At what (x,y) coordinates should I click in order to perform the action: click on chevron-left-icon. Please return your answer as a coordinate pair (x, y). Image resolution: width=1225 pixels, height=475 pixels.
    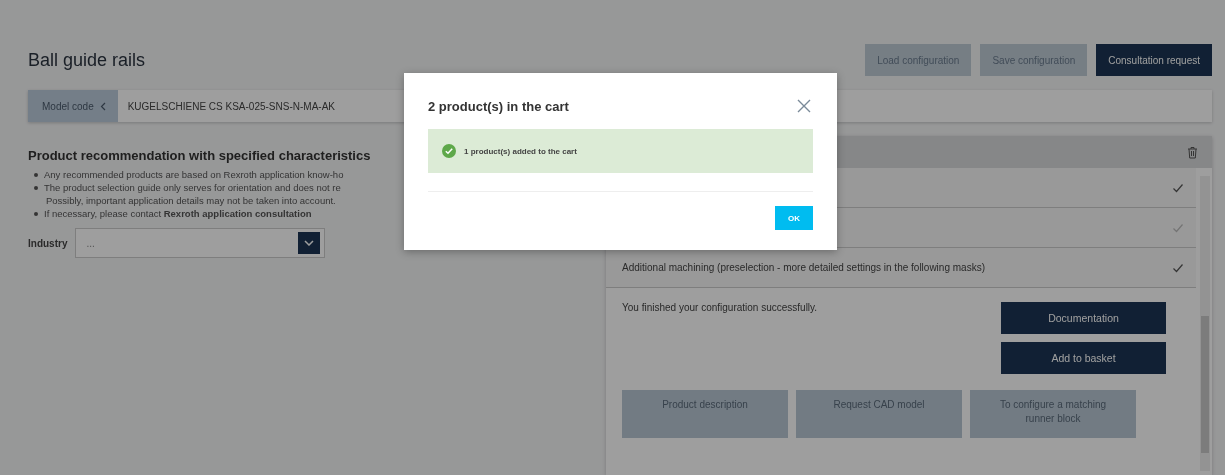
    Looking at the image, I should click on (102, 106).